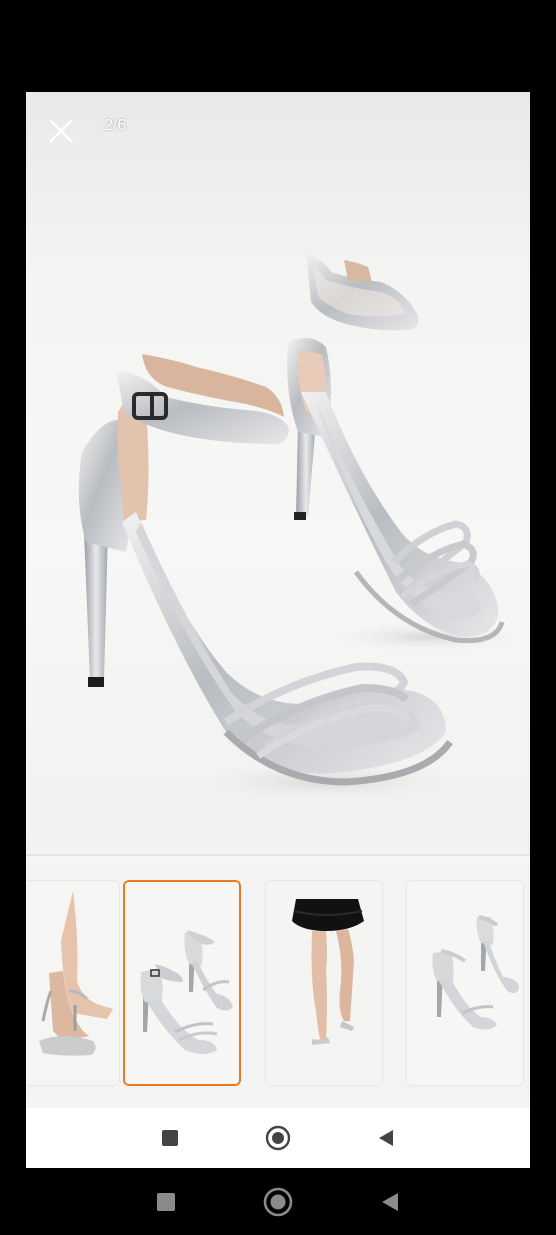 The image size is (556, 1235). I want to click on inner-home-button, so click(278, 1138).